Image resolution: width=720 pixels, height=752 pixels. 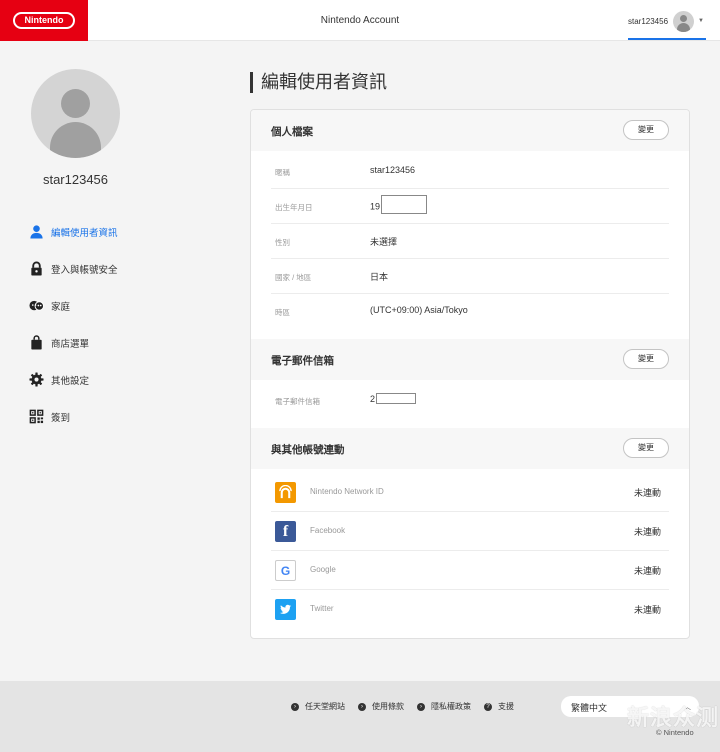 I want to click on profile-change-button: 變更, so click(x=646, y=130).